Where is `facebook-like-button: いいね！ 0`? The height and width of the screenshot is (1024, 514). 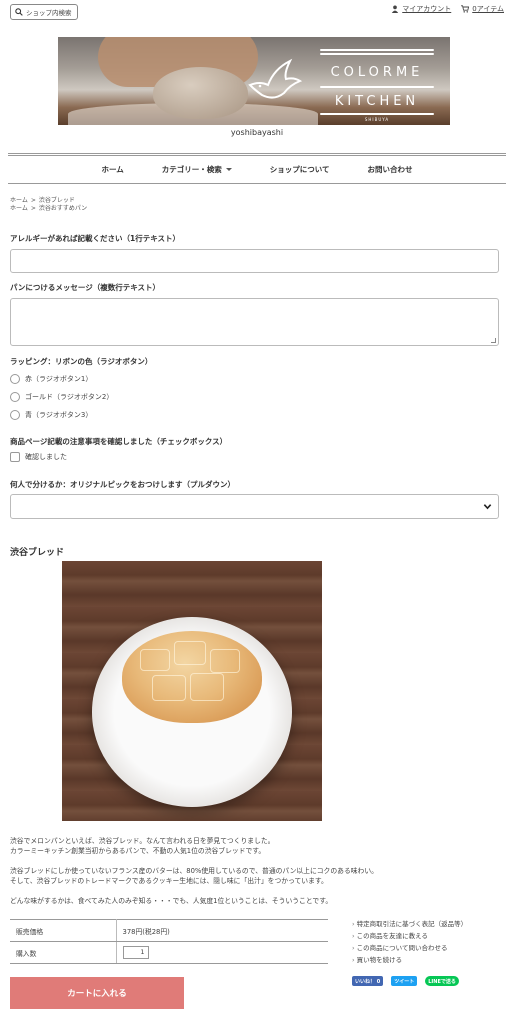
facebook-like-button: いいね！ 0 is located at coordinates (368, 981).